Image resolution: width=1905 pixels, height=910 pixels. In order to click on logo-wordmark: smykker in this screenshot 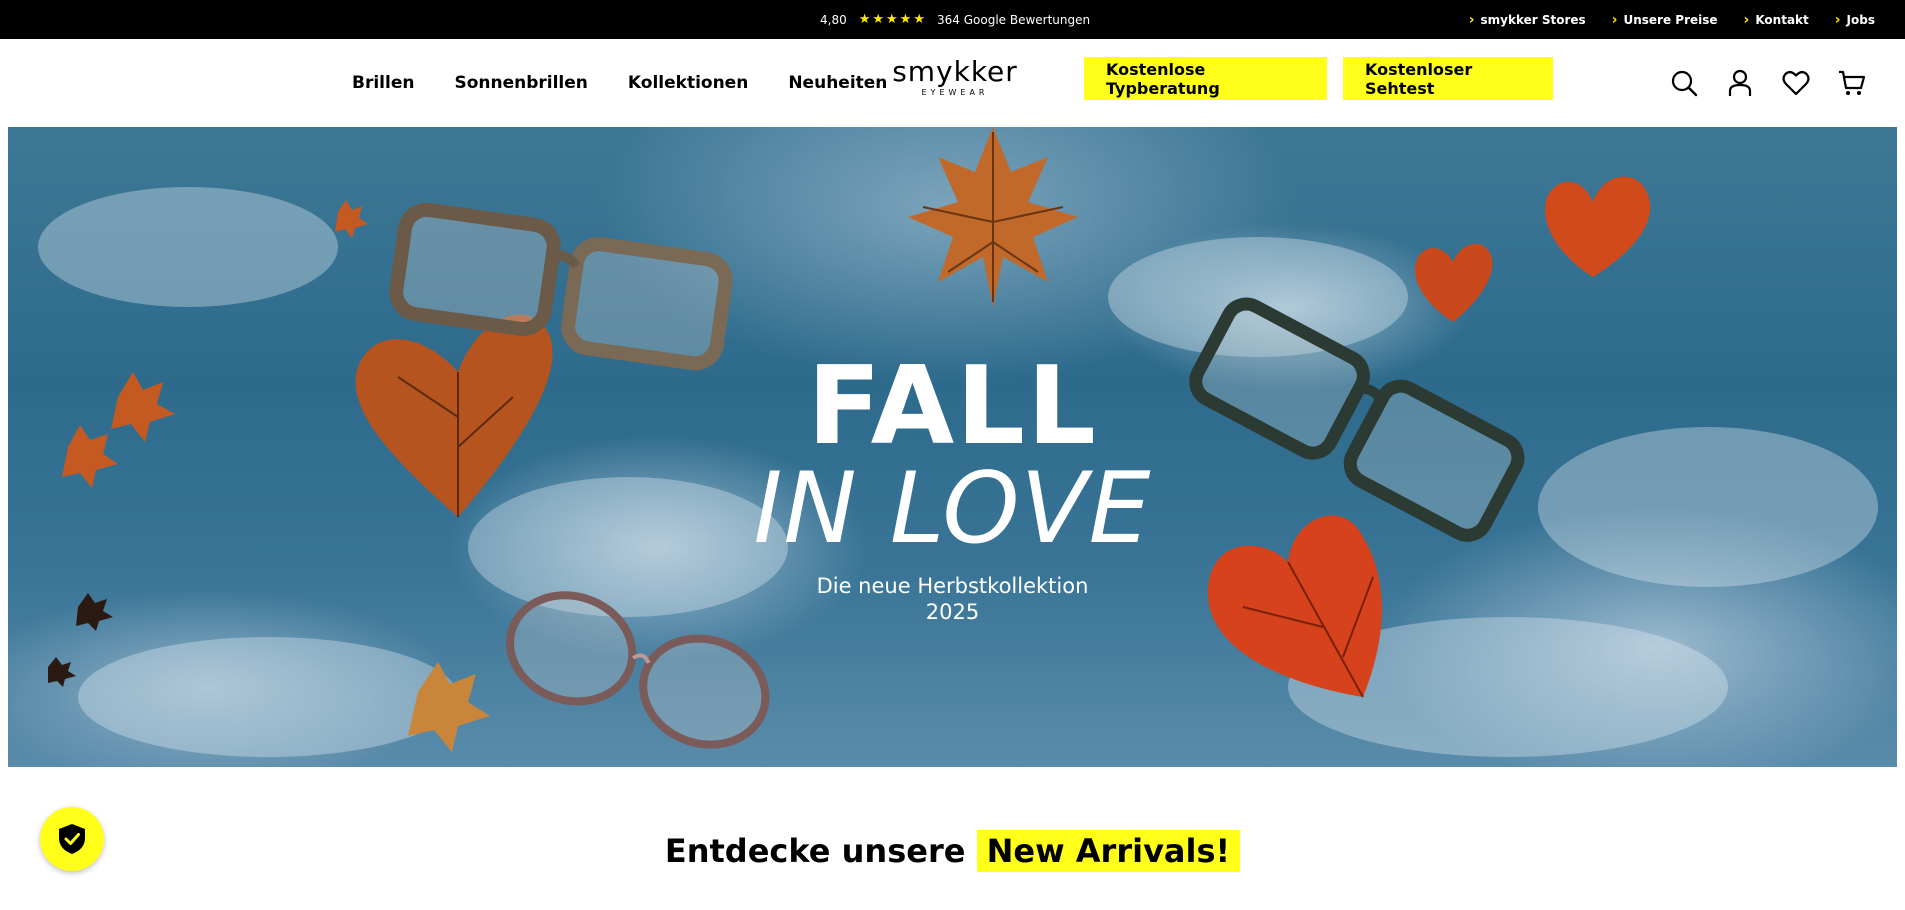, I will do `click(955, 71)`.